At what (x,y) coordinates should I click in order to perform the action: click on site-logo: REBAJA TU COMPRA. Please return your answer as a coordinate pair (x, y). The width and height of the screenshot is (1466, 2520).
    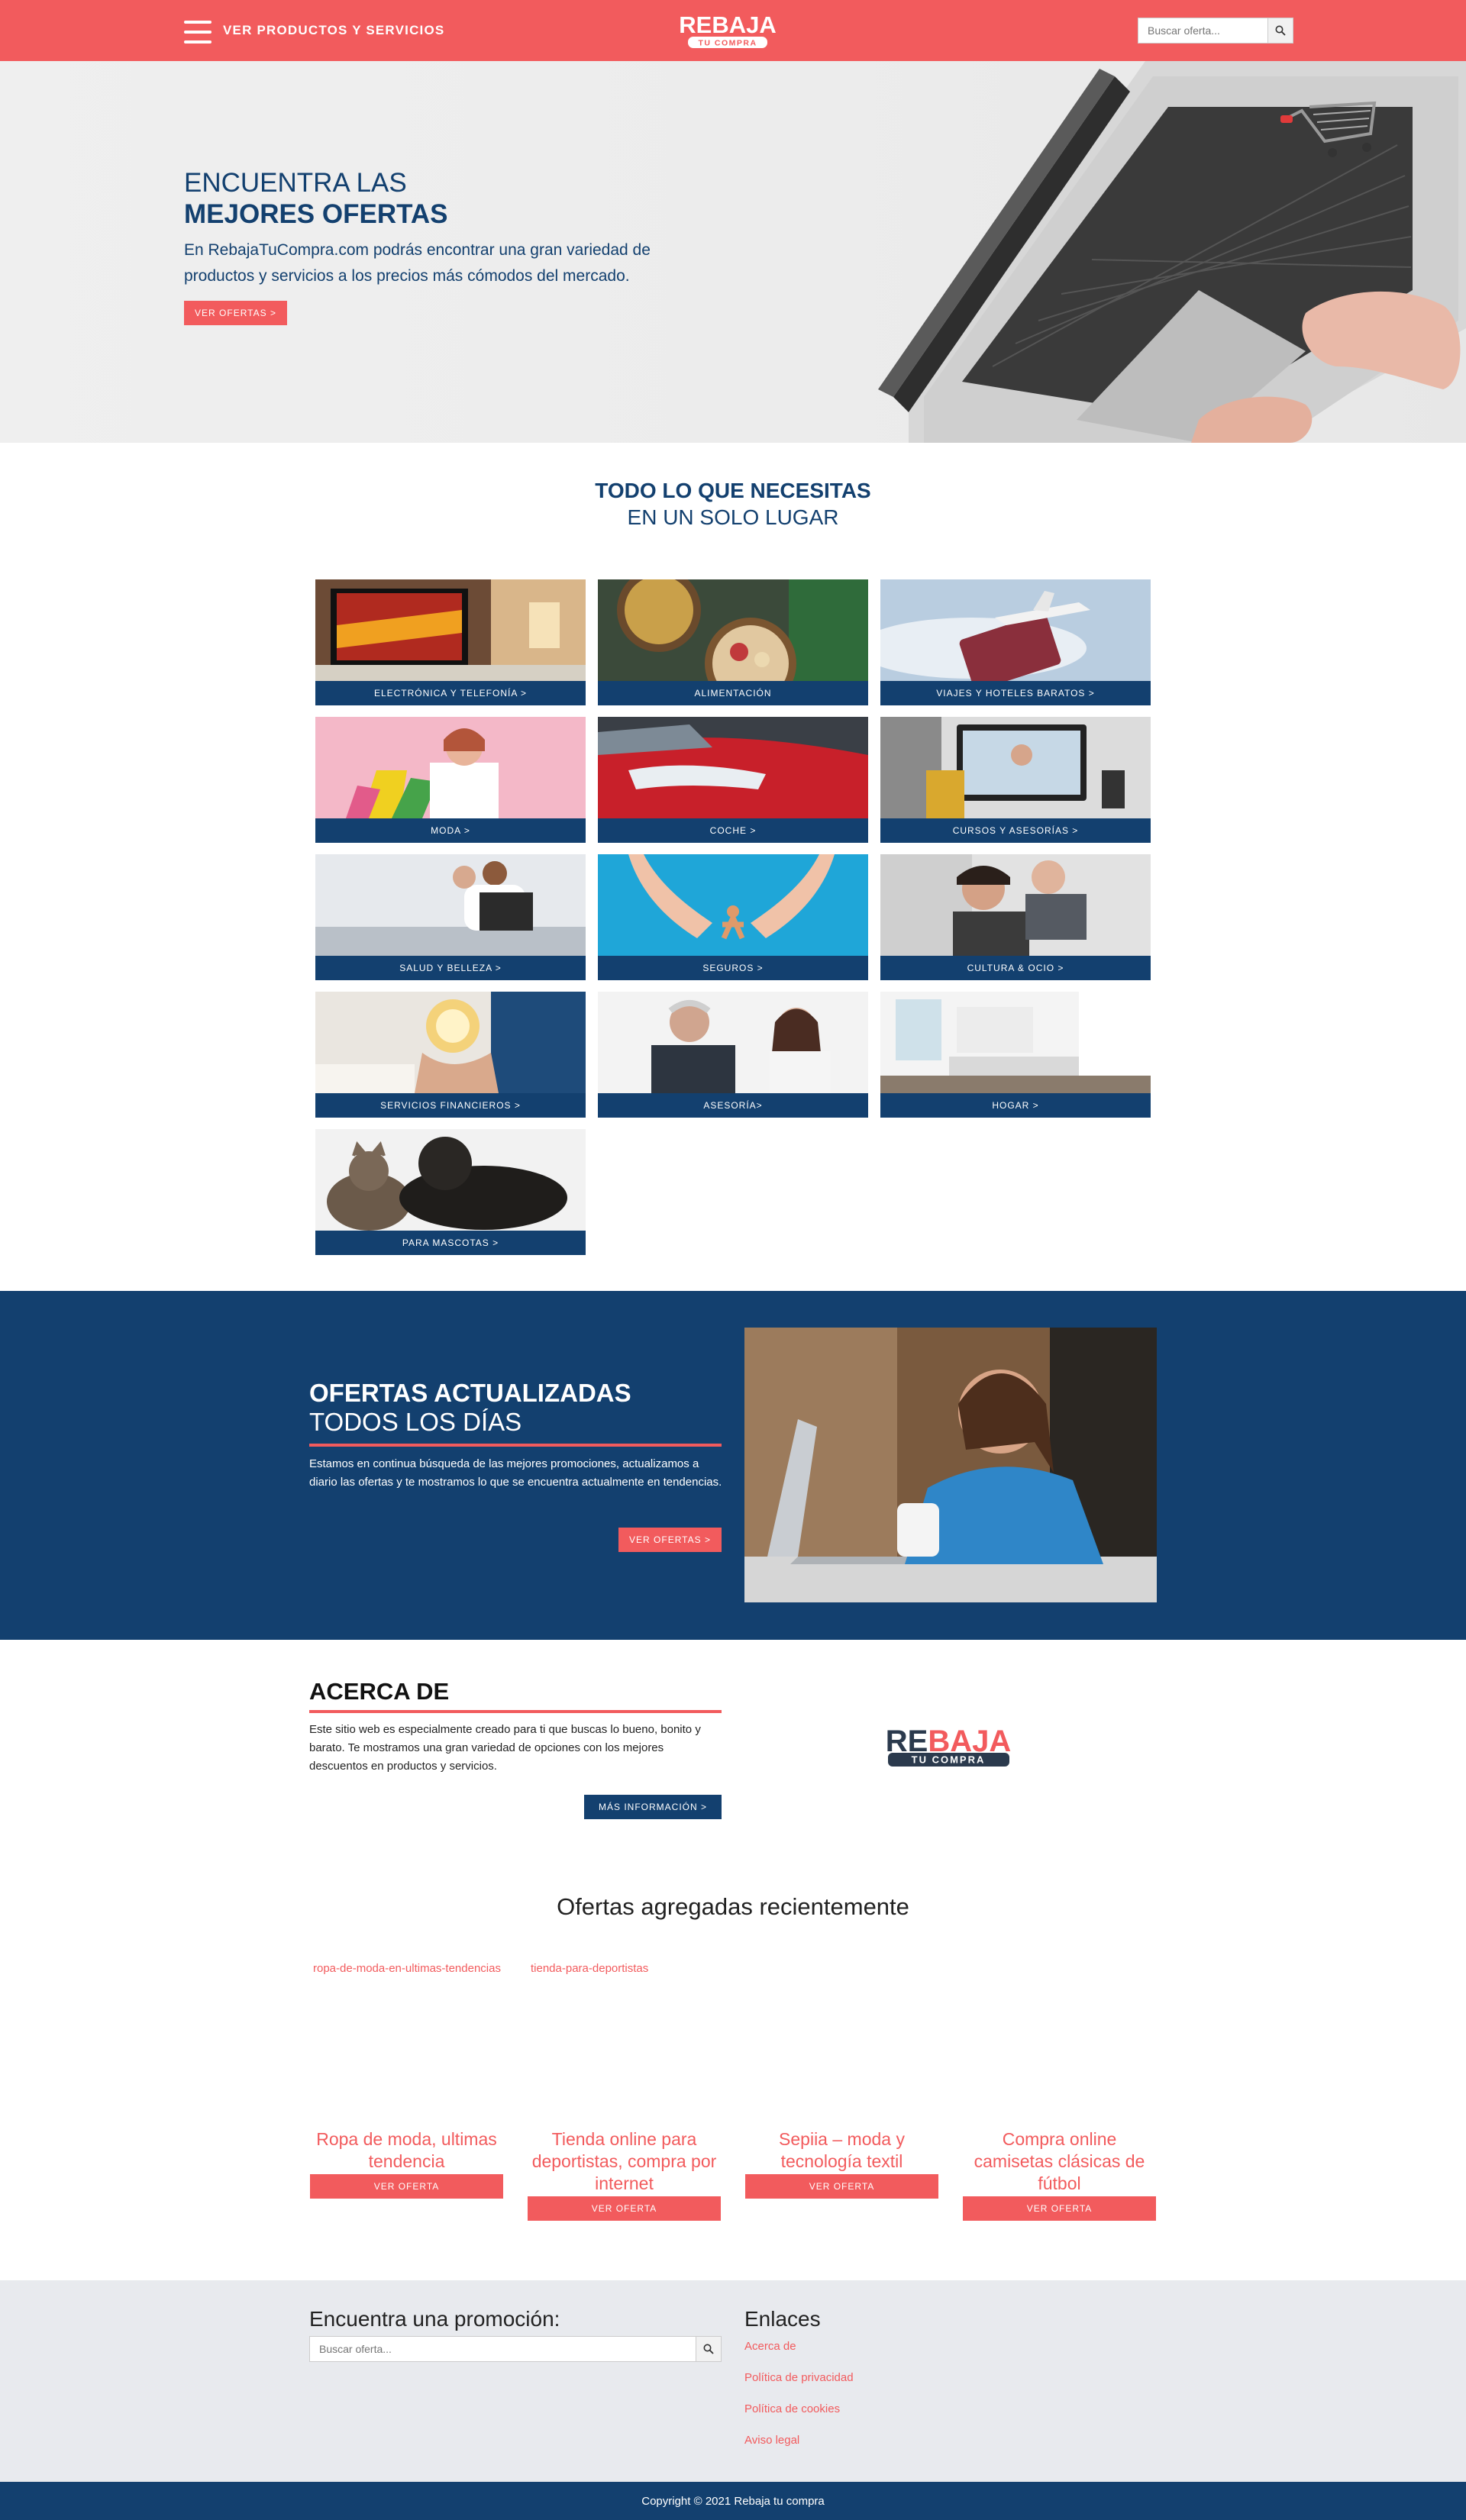
    Looking at the image, I should click on (727, 29).